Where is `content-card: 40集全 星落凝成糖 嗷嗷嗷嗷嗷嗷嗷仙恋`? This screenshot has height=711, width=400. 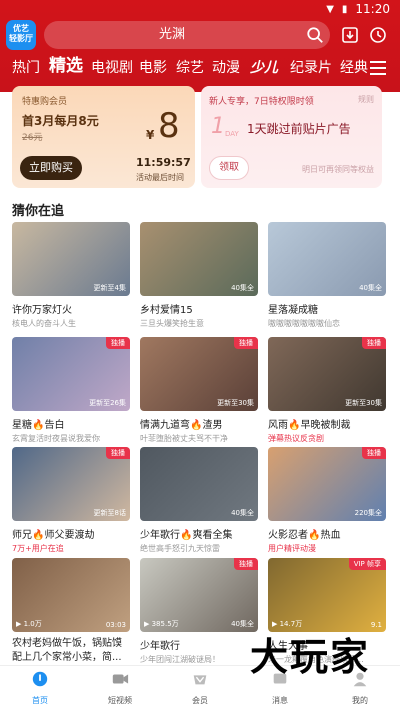
content-card: 40集全 星落凝成糖 嗷嗷嗷嗷嗷嗷嗷仙恋 is located at coordinates (327, 275).